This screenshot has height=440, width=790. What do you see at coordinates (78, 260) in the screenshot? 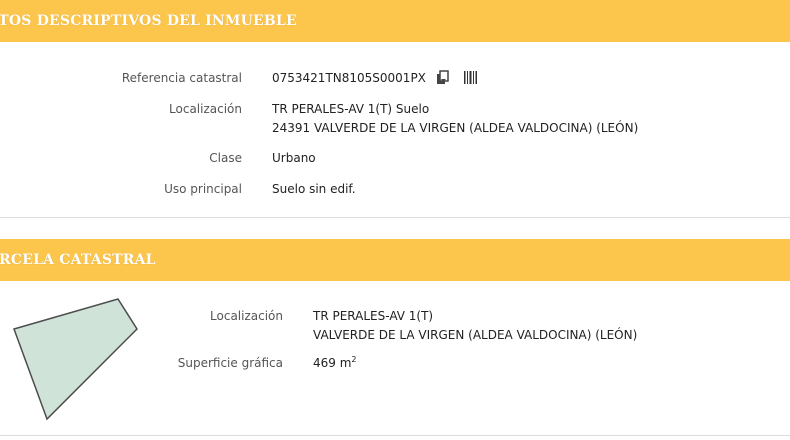
I see `parcela-title: ARCELA CATASTRAL` at bounding box center [78, 260].